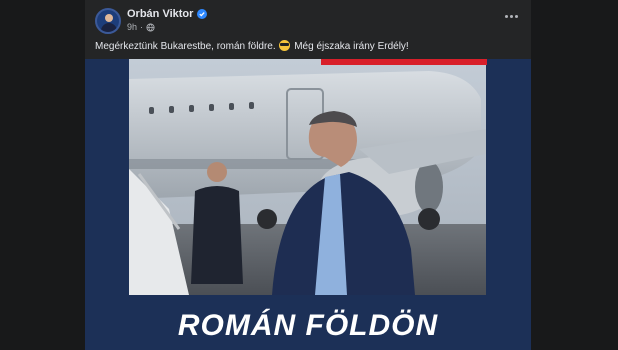 This screenshot has width=618, height=350. I want to click on author-name: Orbán Viktor, so click(160, 14).